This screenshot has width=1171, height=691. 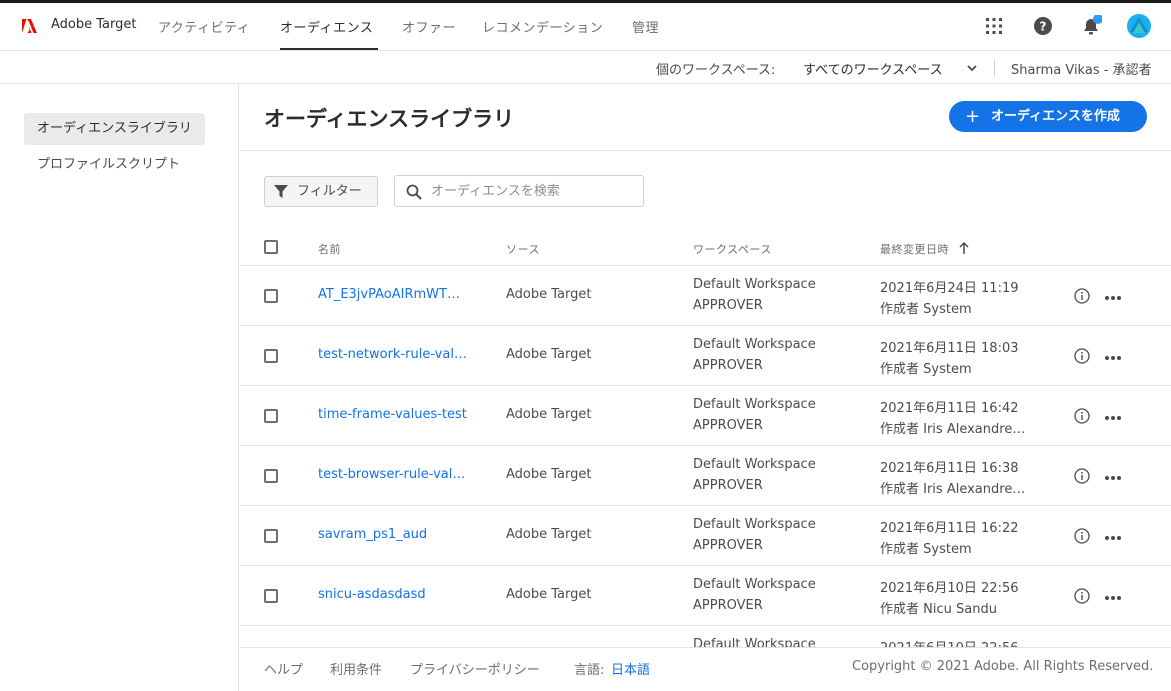 What do you see at coordinates (938, 609) in the screenshot?
I see `audience-author: 作成者 Nicu Sandu` at bounding box center [938, 609].